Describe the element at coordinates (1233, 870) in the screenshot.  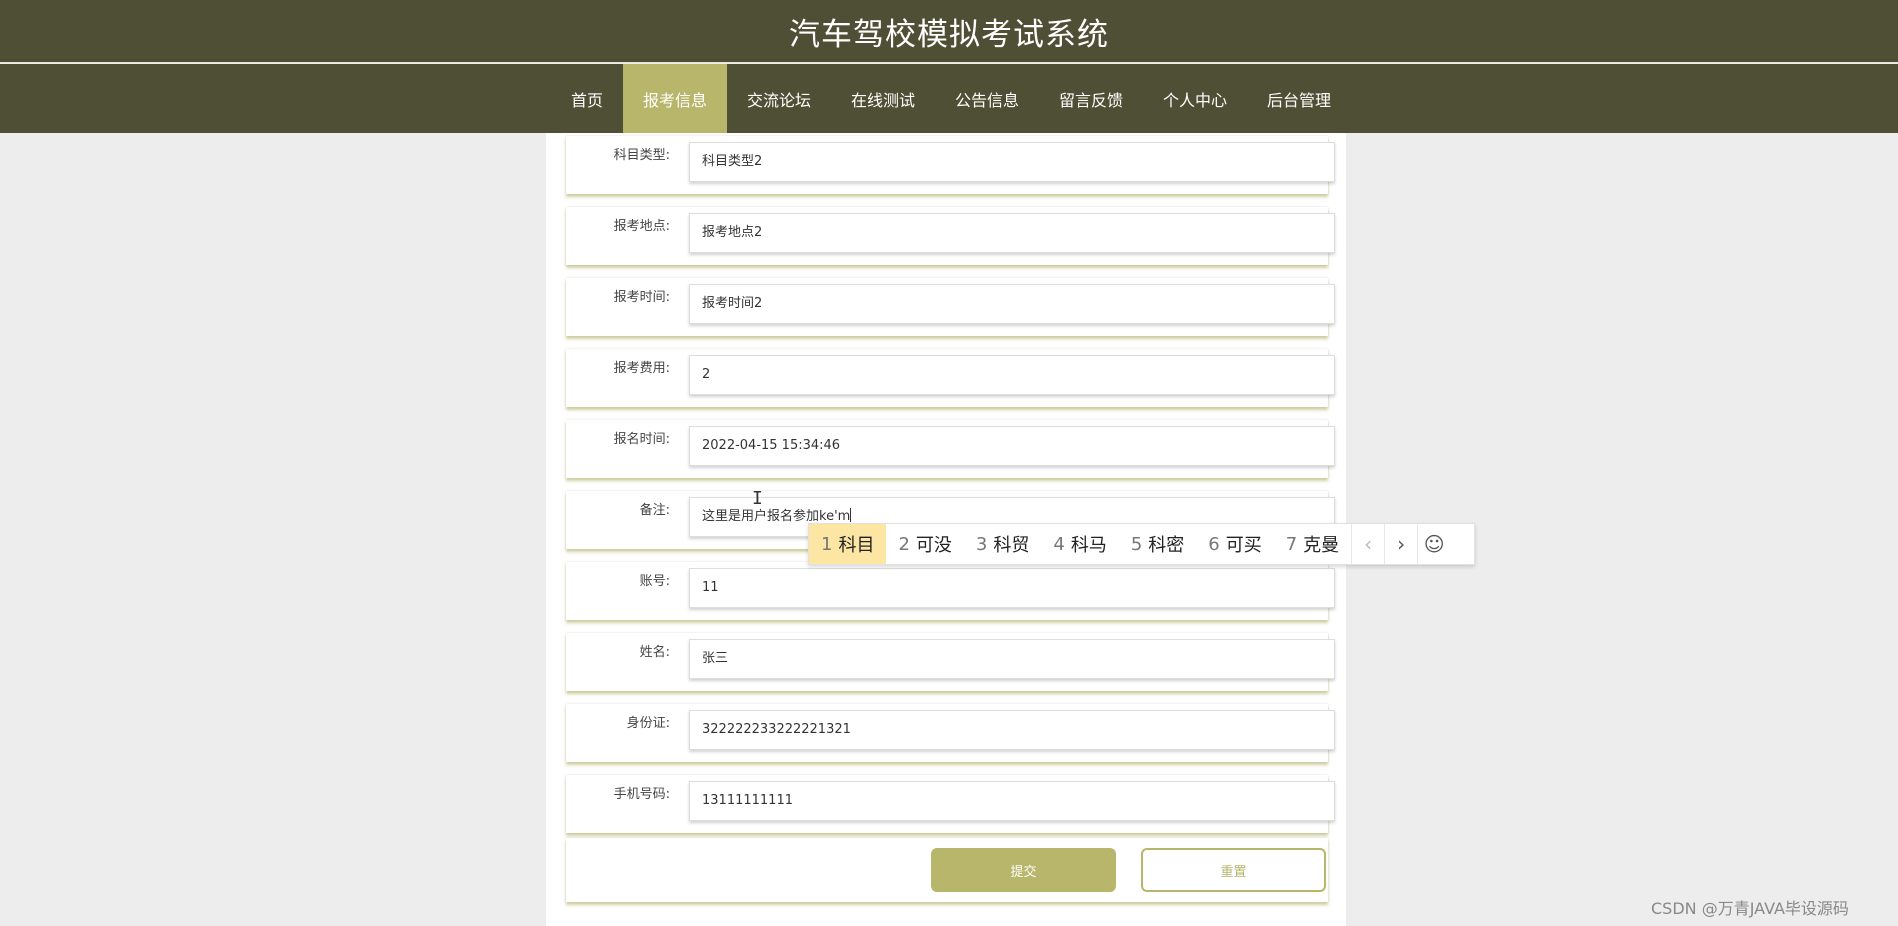
I see `reset-button: 重置` at that location.